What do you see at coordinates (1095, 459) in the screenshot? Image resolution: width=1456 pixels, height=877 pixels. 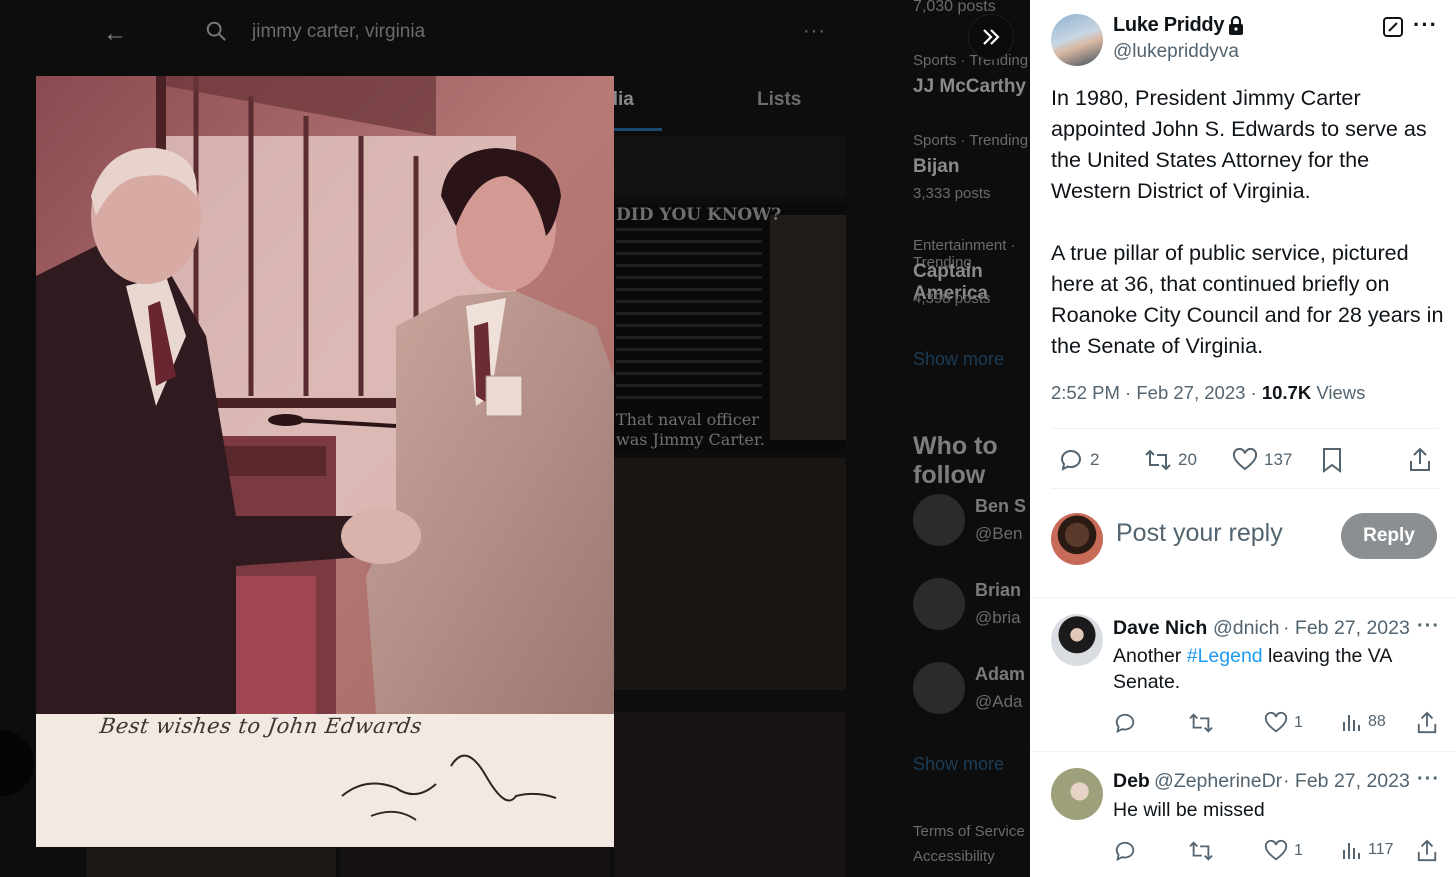 I see `reply-count: 2` at bounding box center [1095, 459].